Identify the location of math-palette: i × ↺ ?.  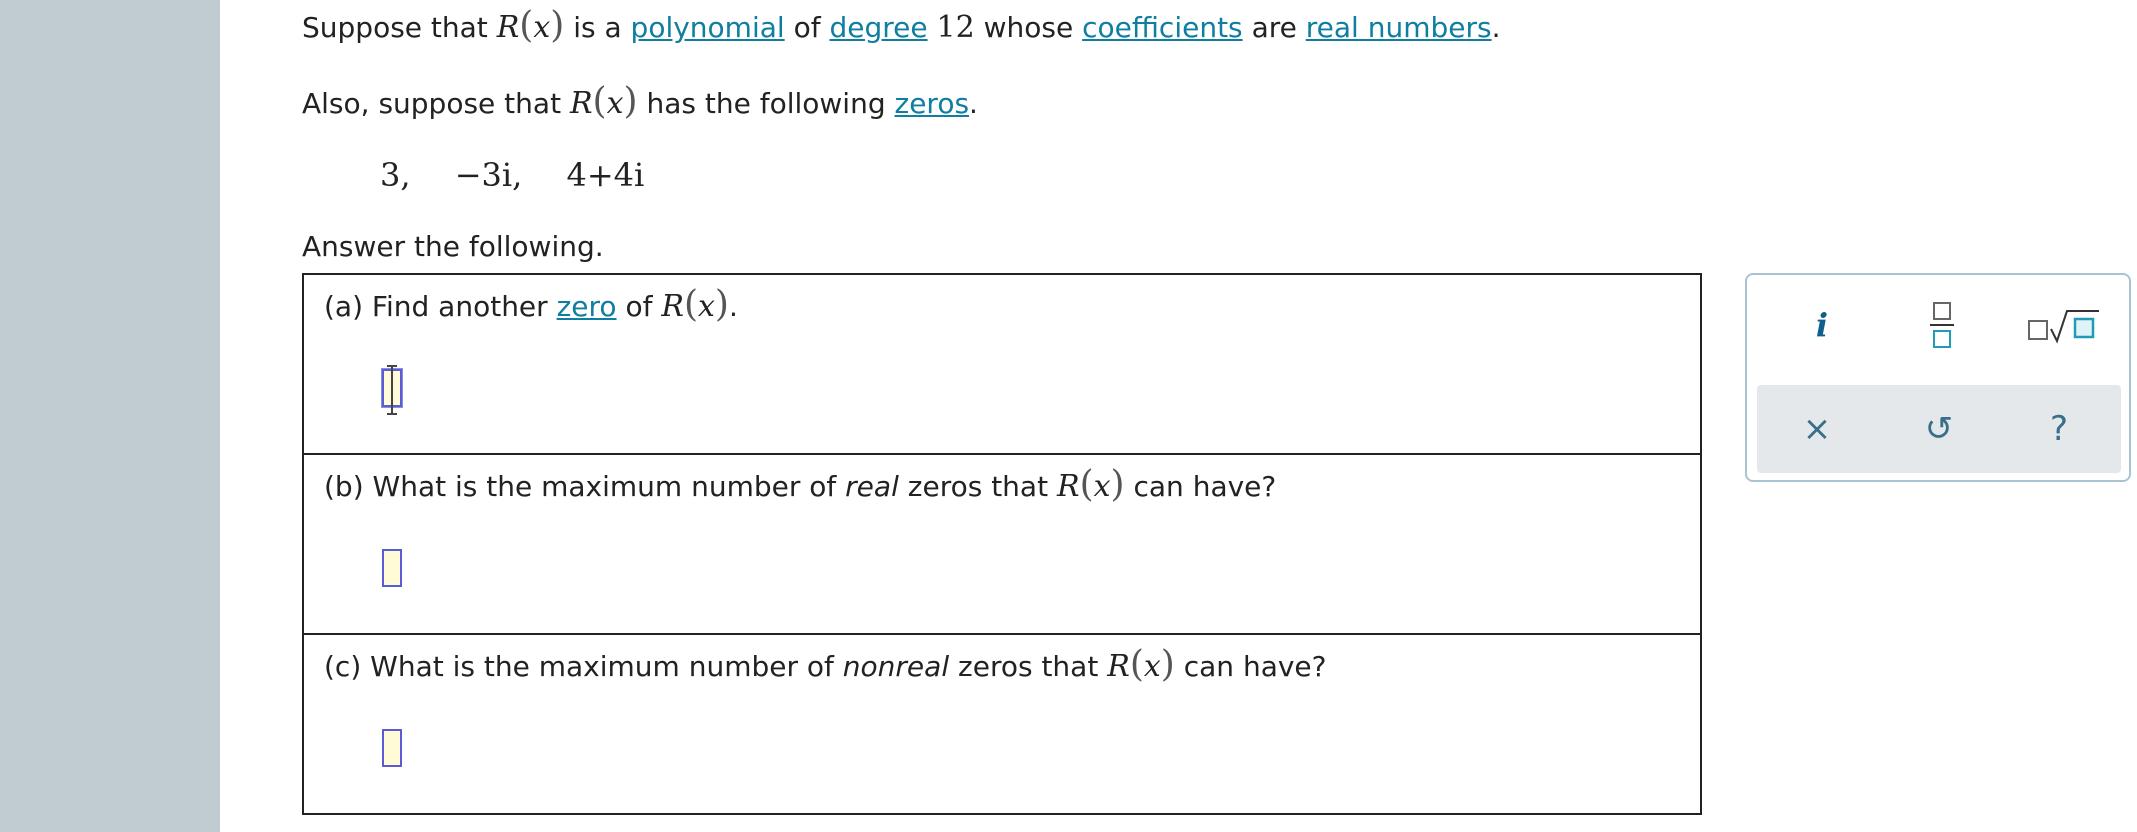
(1938, 377).